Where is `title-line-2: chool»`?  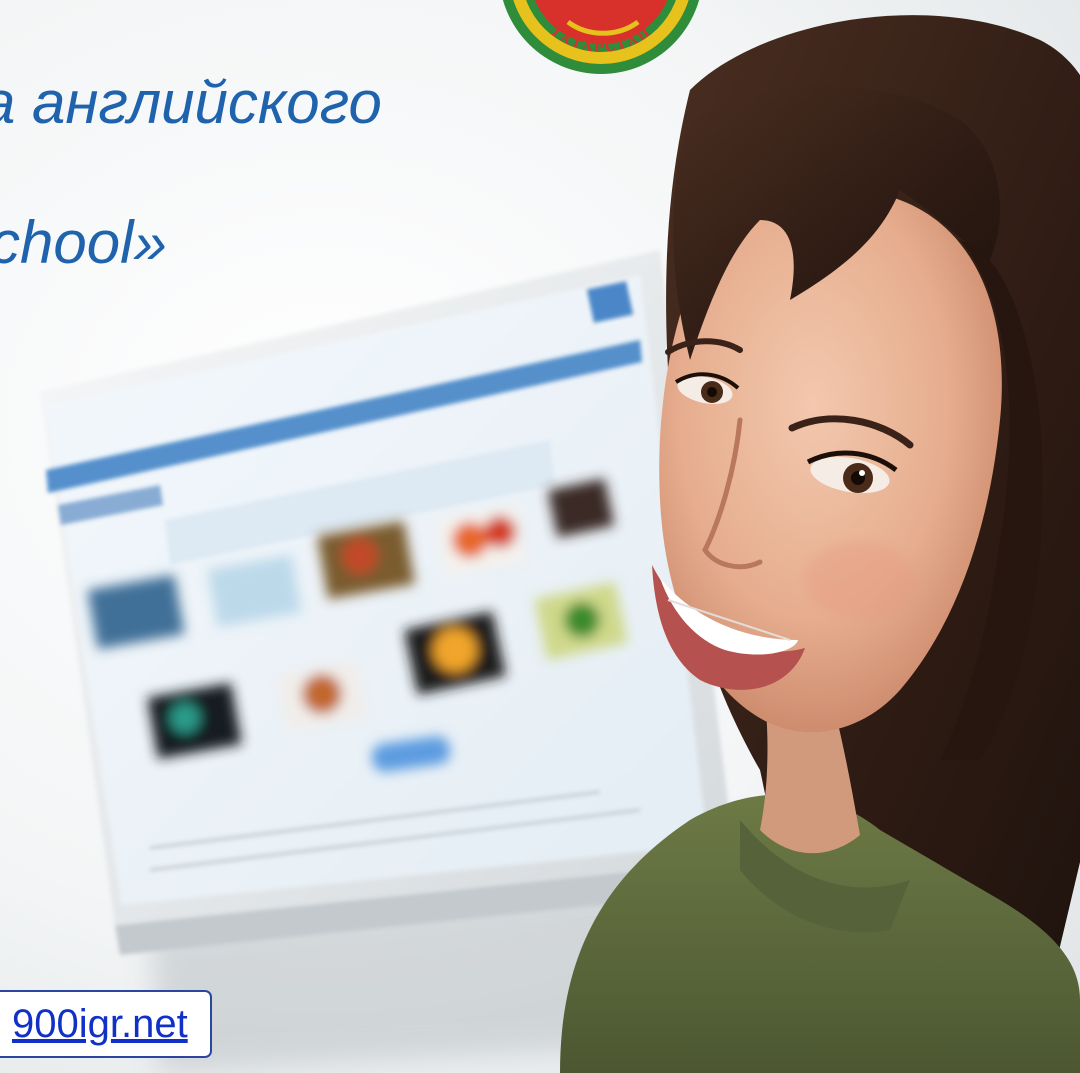 title-line-2: chool» is located at coordinates (83, 242).